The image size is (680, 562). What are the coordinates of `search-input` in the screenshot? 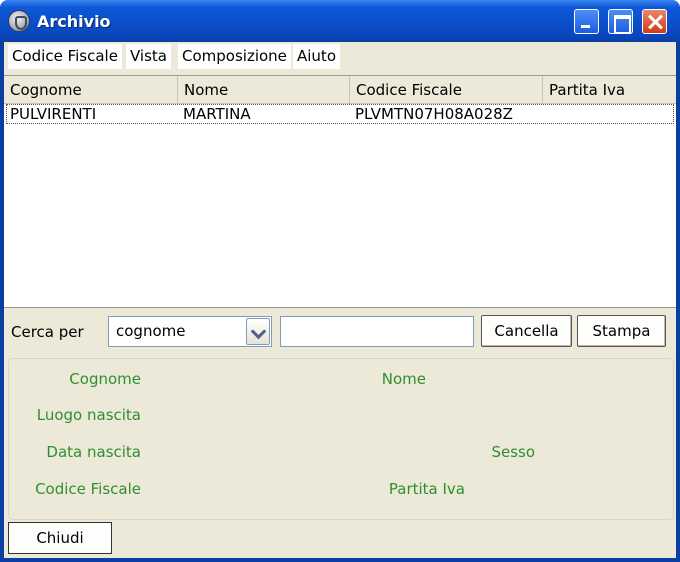 It's located at (377, 331).